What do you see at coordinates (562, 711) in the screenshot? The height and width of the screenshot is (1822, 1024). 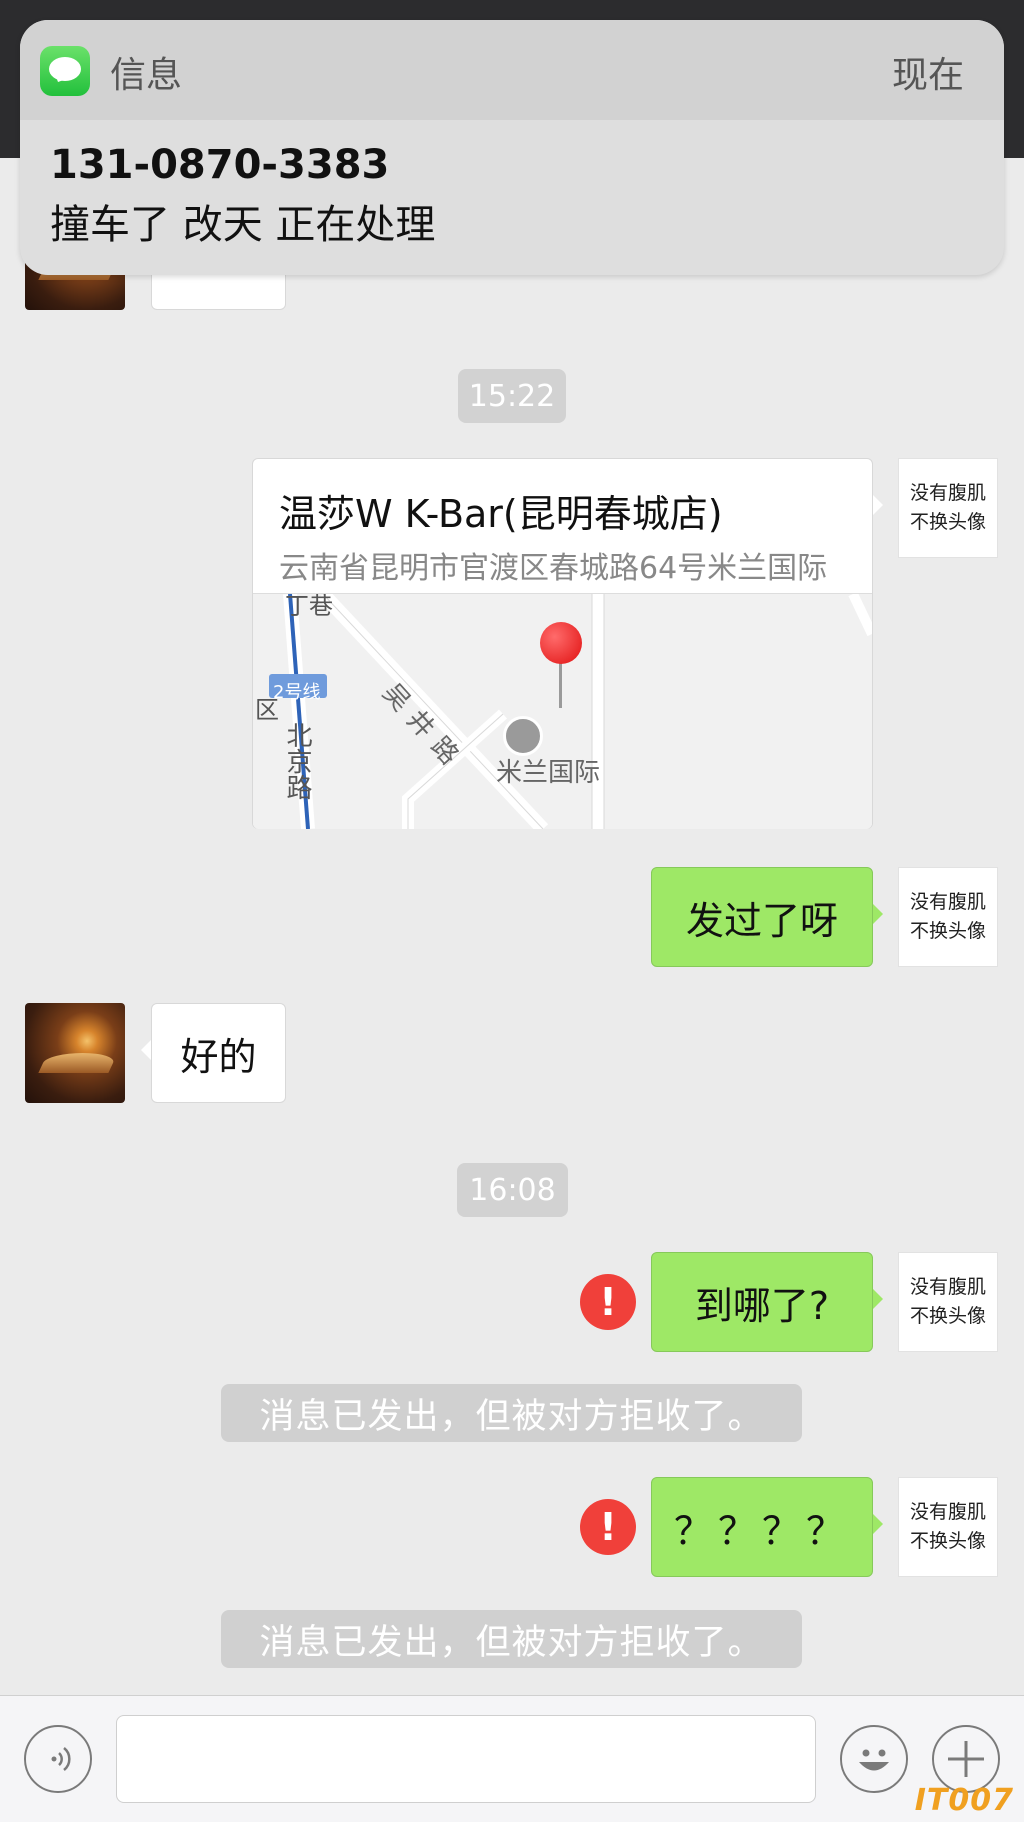 I see `location-map: 2号线 丁巷 区 北京路 吴井路 米兰国际` at bounding box center [562, 711].